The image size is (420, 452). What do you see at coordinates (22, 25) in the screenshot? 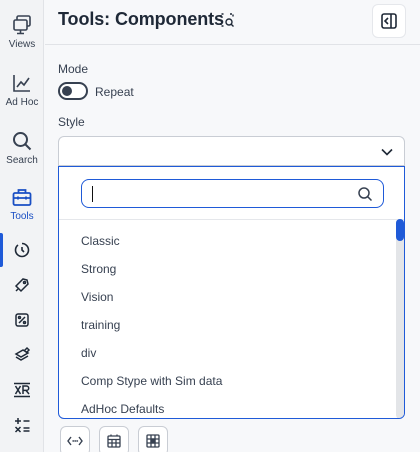
I see `monitor-stack-icon` at bounding box center [22, 25].